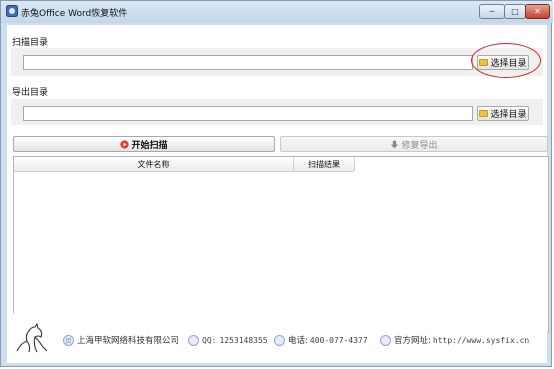 The height and width of the screenshot is (369, 554). What do you see at coordinates (128, 341) in the screenshot?
I see `company-name: 上海甲软网络科技有限公司` at bounding box center [128, 341].